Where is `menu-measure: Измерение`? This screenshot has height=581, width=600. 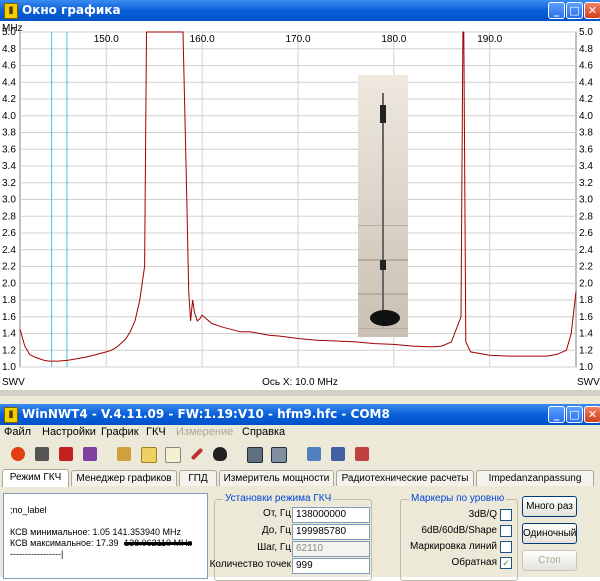
menu-measure: Измерение is located at coordinates (204, 432).